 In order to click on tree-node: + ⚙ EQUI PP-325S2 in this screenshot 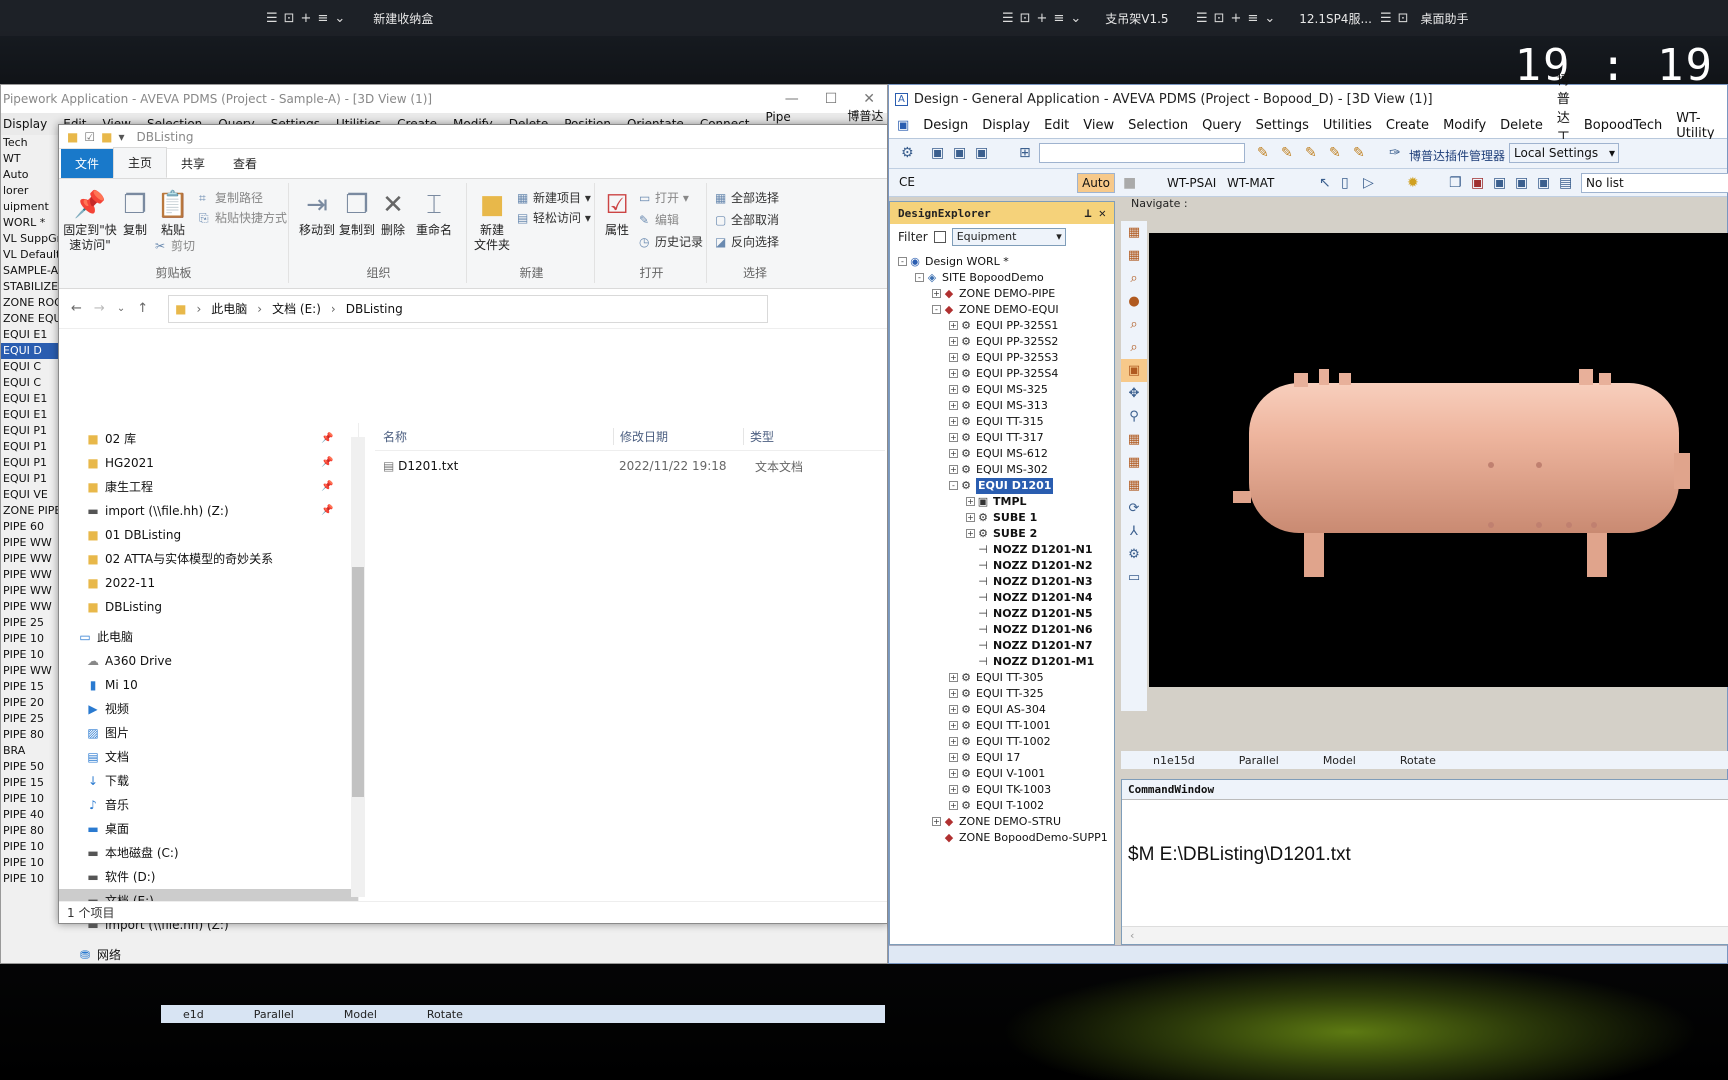, I will do `click(1003, 342)`.